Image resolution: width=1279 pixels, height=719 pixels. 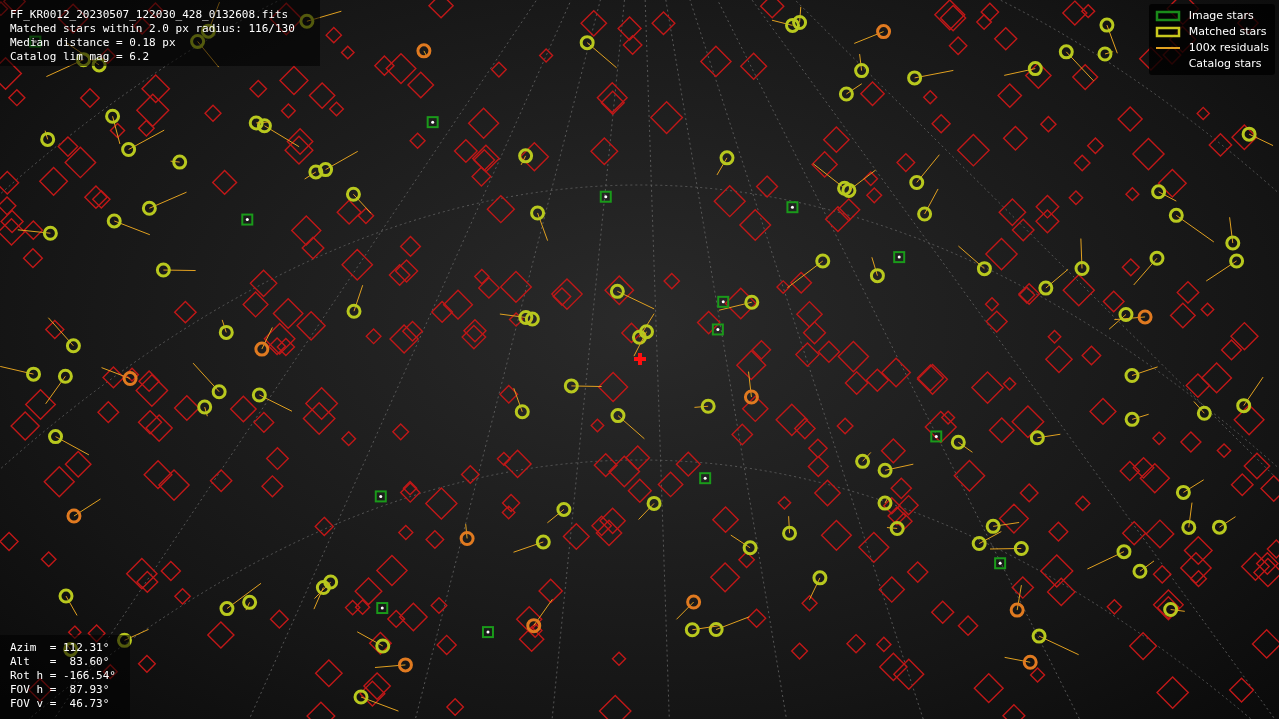 What do you see at coordinates (150, 15) in the screenshot?
I see `info-text: FF_KR0012_20230507_122030_428_0132608.fits` at bounding box center [150, 15].